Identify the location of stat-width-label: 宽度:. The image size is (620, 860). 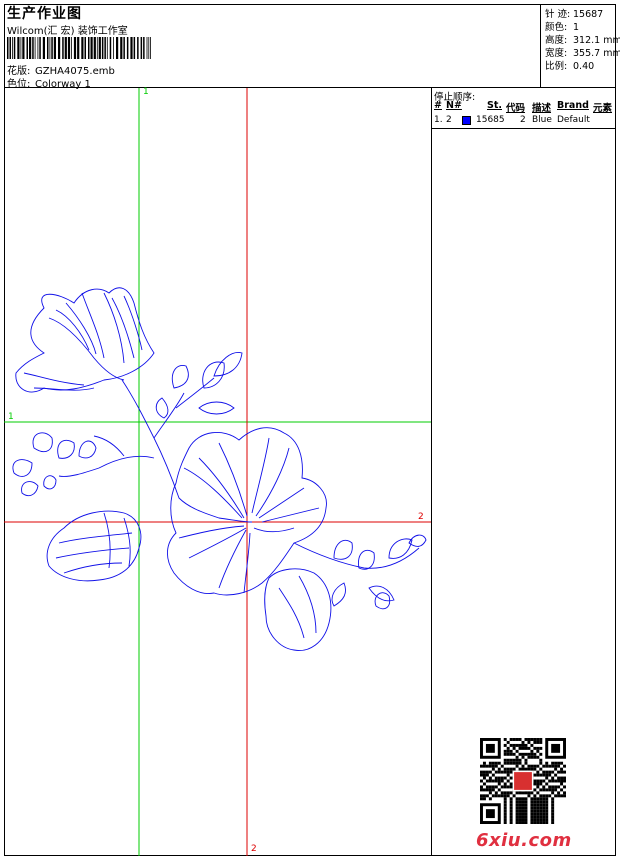
(556, 53).